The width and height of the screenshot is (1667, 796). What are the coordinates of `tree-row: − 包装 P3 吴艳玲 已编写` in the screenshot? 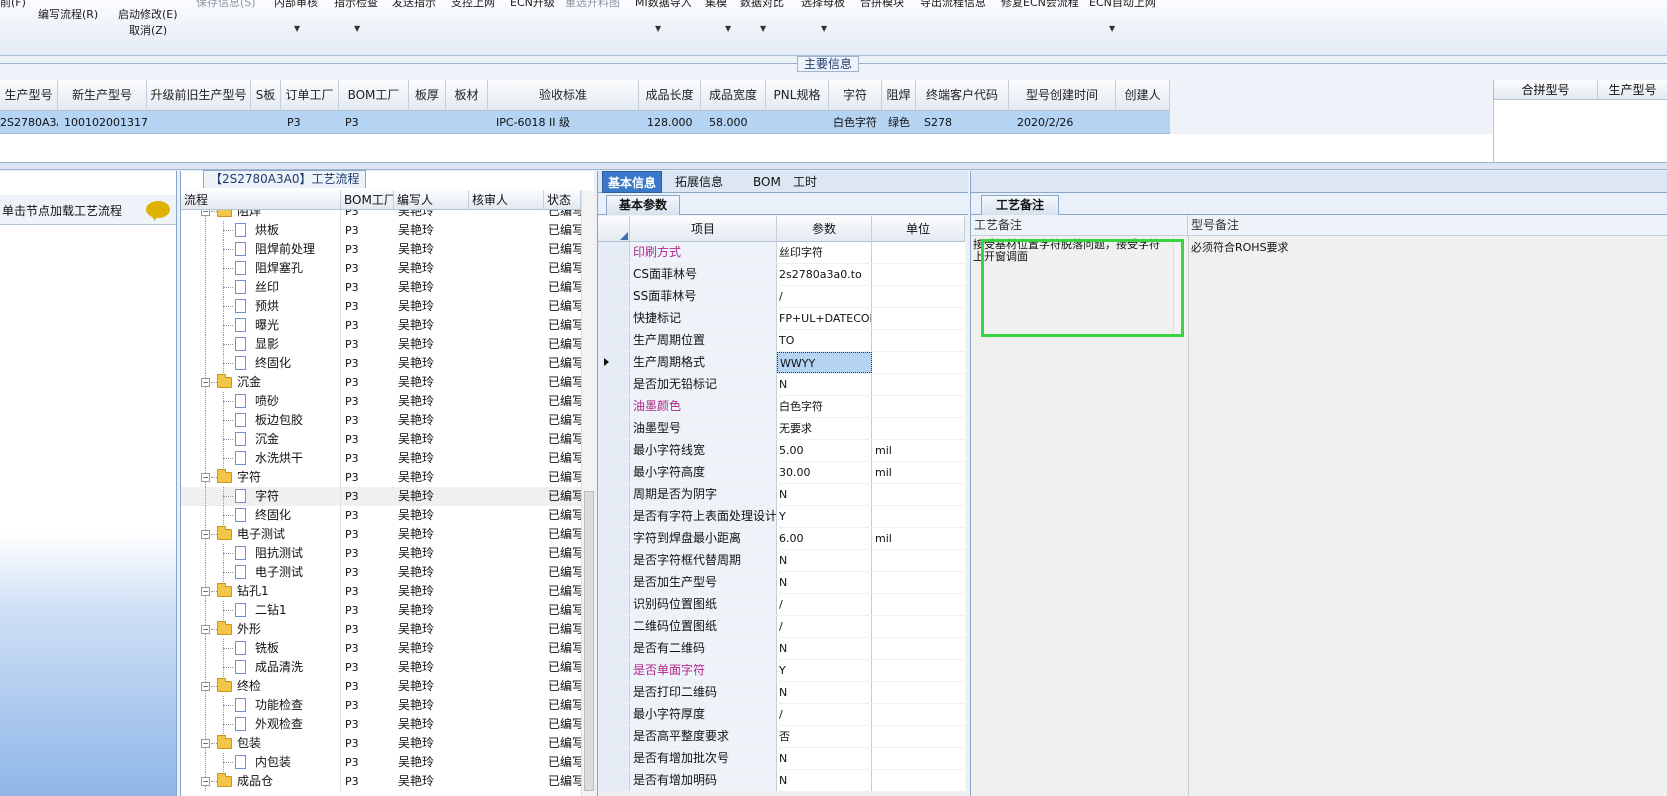 It's located at (381, 743).